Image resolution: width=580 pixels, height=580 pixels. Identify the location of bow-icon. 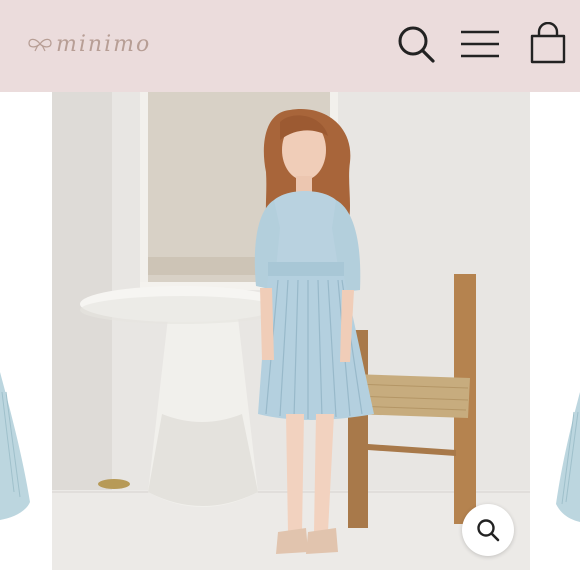
(40, 45).